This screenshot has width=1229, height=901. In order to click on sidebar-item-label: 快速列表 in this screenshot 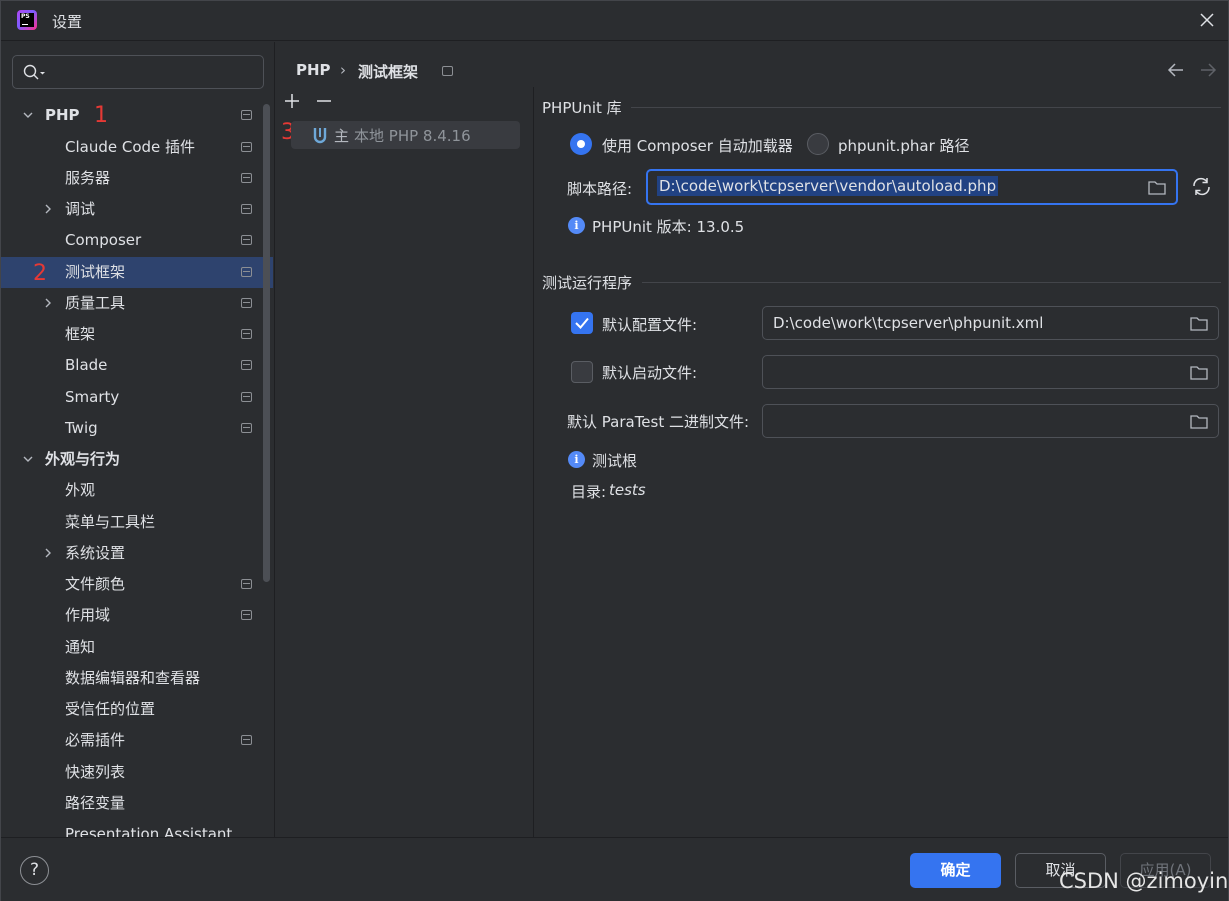, I will do `click(95, 772)`.